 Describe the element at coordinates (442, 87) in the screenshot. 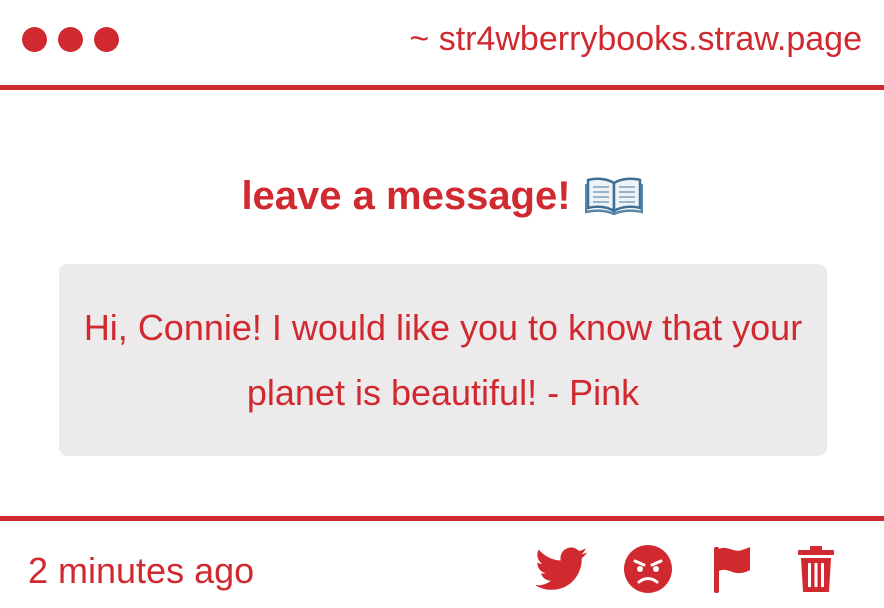

I see `header-divider` at that location.